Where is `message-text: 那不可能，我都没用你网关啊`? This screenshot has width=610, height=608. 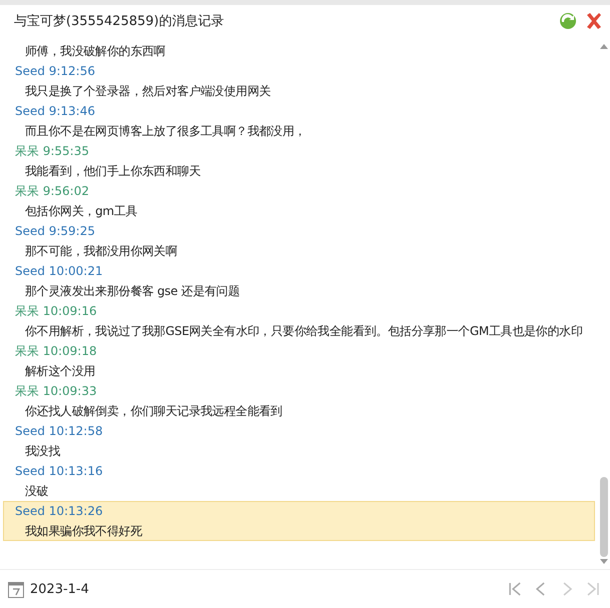 message-text: 那不可能，我都没用你网关啊 is located at coordinates (101, 251).